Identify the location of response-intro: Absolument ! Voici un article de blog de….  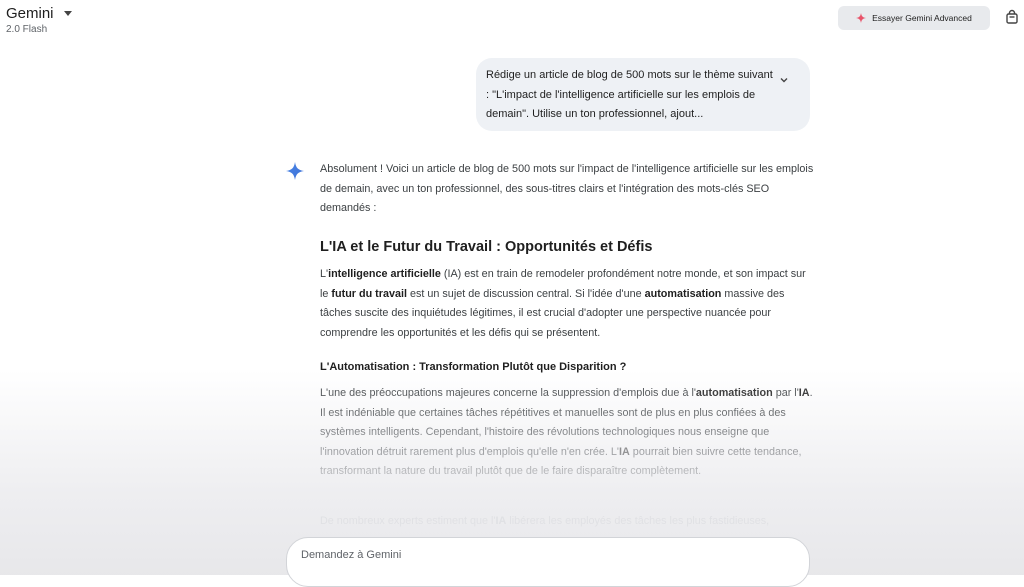
(567, 190).